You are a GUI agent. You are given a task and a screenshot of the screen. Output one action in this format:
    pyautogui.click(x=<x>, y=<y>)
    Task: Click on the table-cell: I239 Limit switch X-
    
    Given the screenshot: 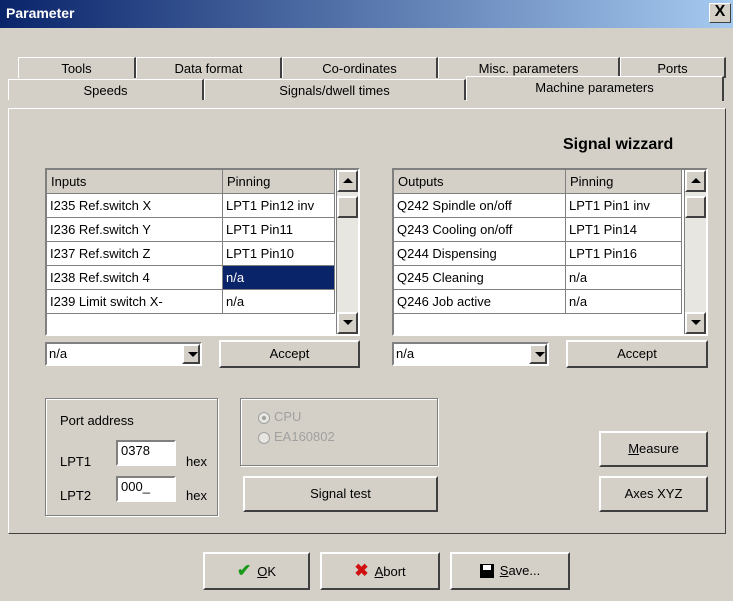 What is the action you would take?
    pyautogui.click(x=135, y=302)
    